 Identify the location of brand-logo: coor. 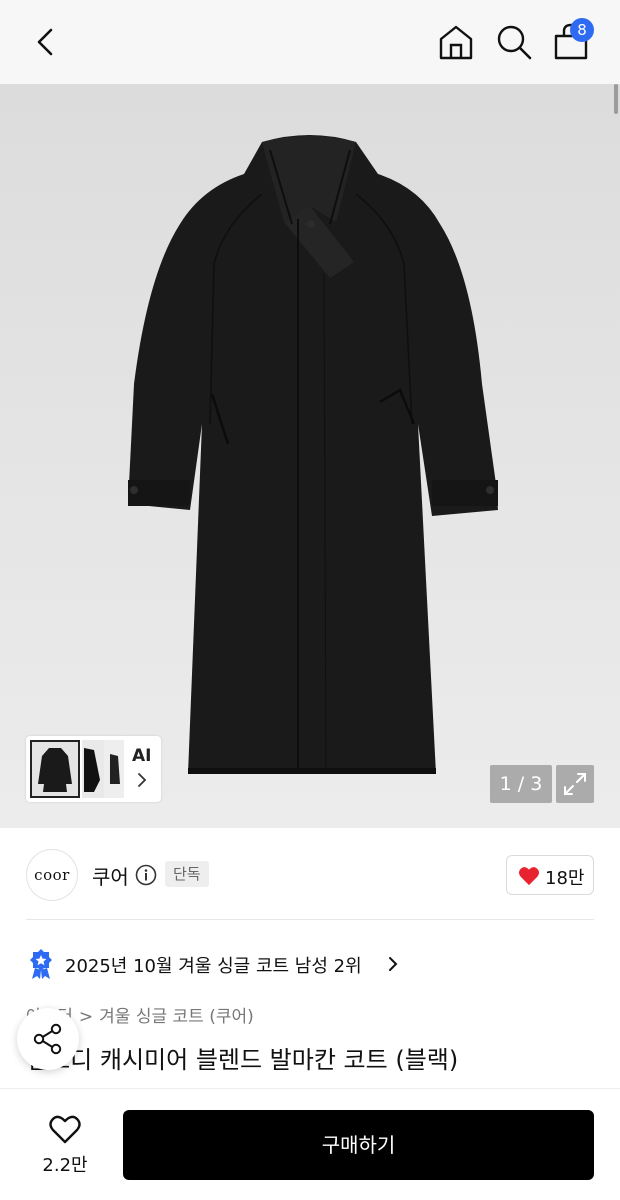
(52, 875).